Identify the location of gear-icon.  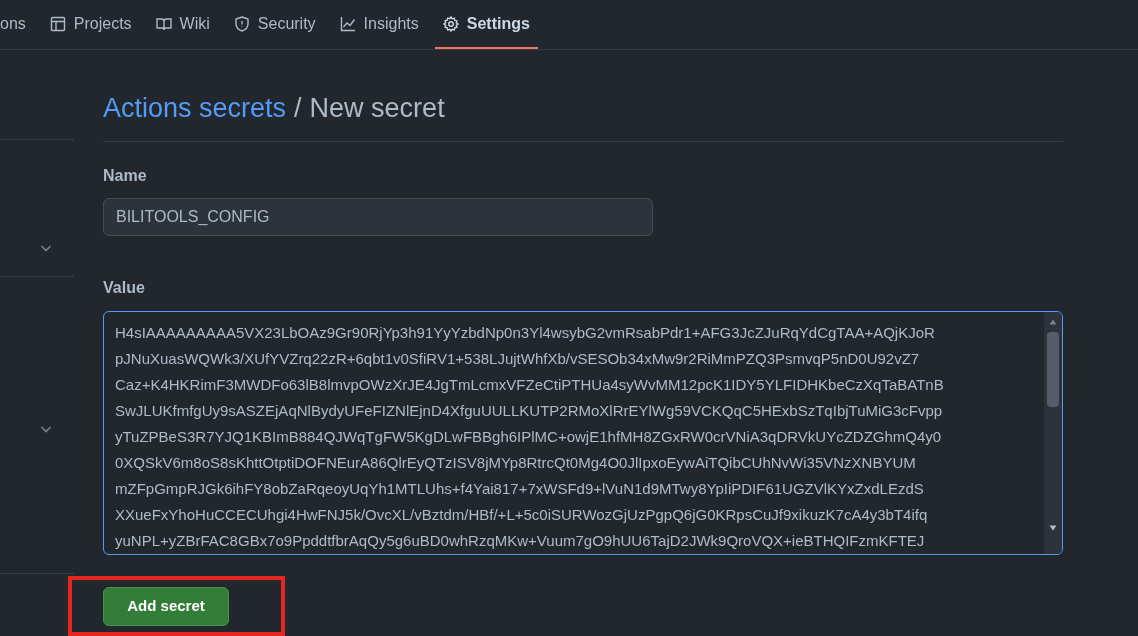
(450, 23).